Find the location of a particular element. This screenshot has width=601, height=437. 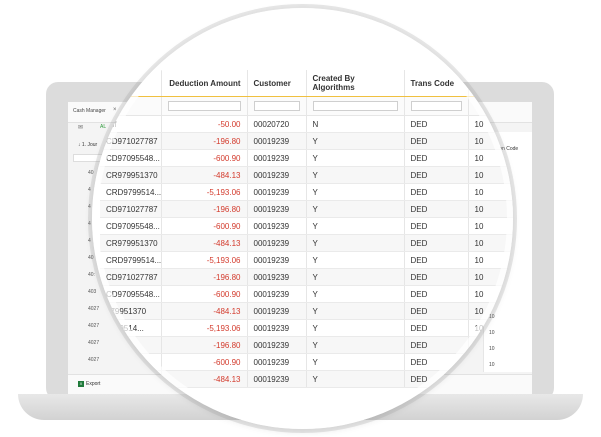

column-header-customer: Customer is located at coordinates (277, 83).